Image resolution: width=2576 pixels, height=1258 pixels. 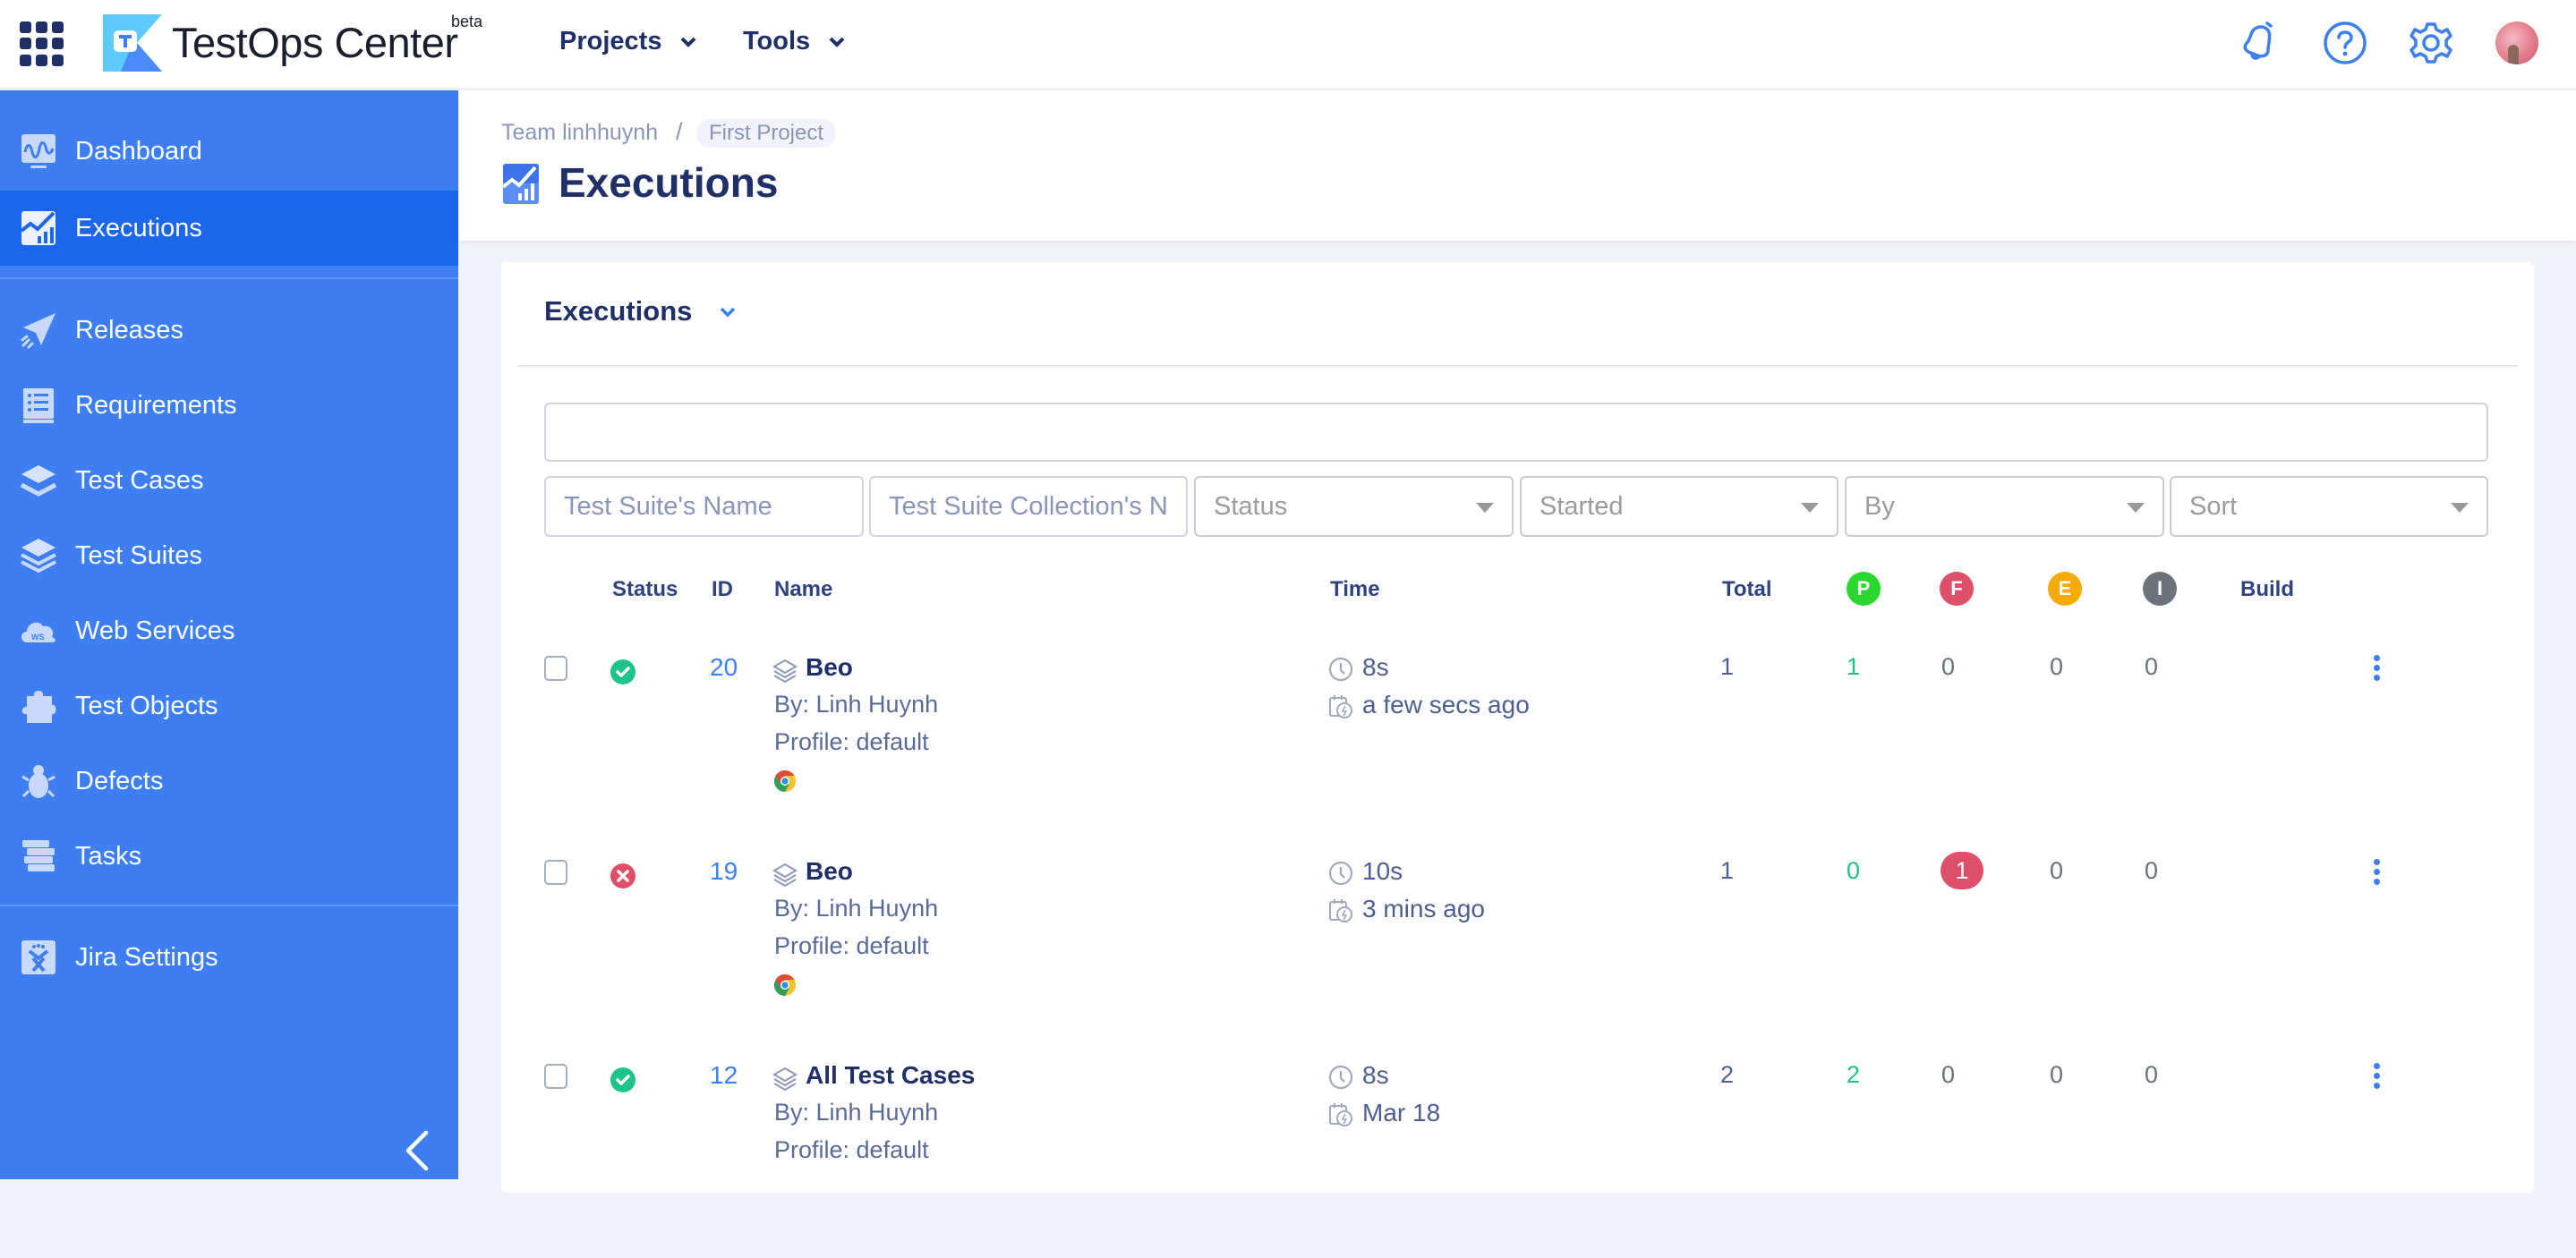 What do you see at coordinates (2065, 589) in the screenshot?
I see `col-header-error: E` at bounding box center [2065, 589].